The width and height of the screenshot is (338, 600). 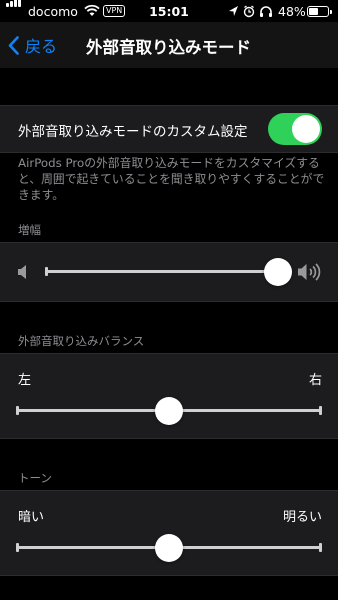 What do you see at coordinates (306, 129) in the screenshot?
I see `toggle-knob` at bounding box center [306, 129].